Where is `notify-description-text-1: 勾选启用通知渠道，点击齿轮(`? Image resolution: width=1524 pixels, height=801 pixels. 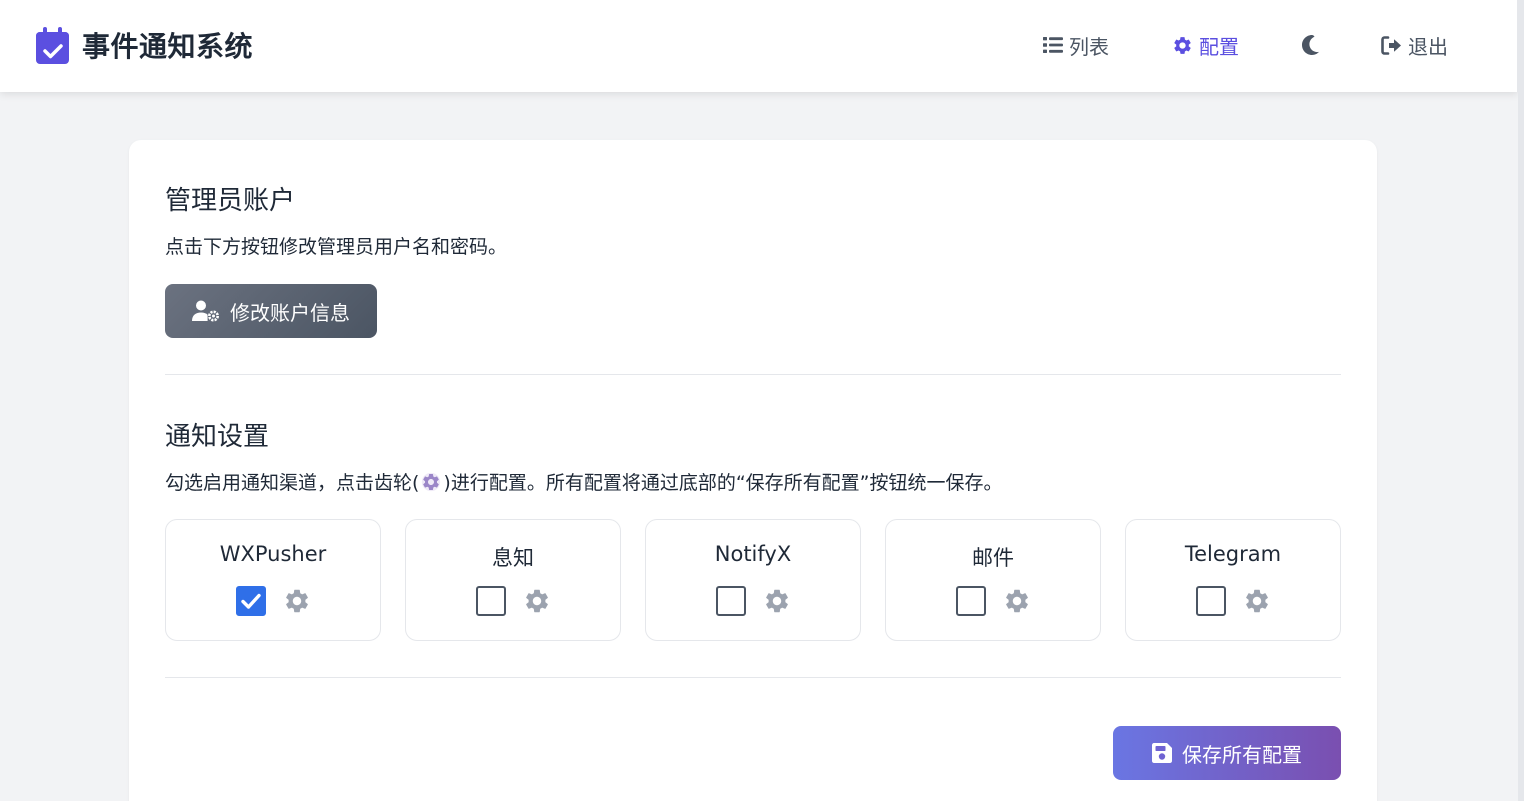
notify-description-text-1: 勾选启用通知渠道，点击齿轮( is located at coordinates (292, 483).